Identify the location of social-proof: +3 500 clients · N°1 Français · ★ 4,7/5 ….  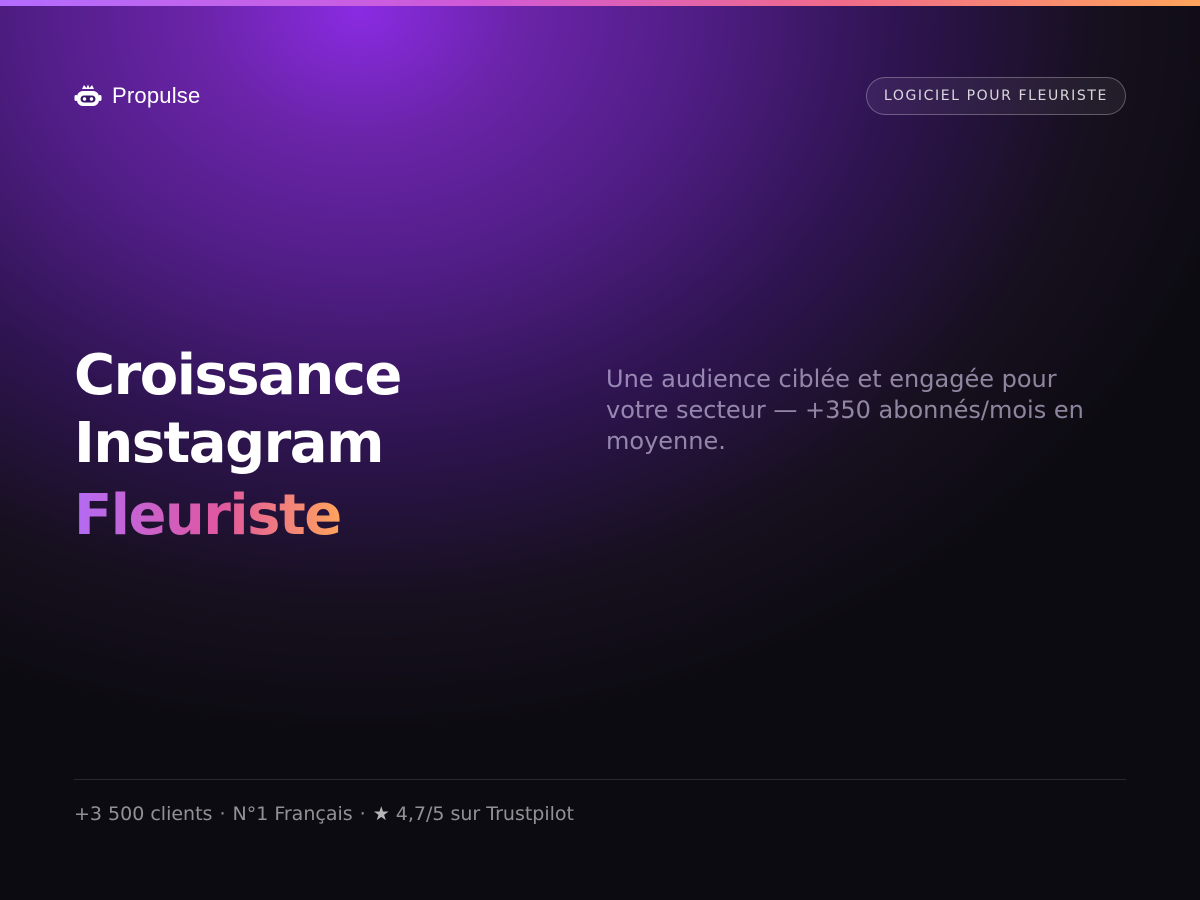
(324, 814).